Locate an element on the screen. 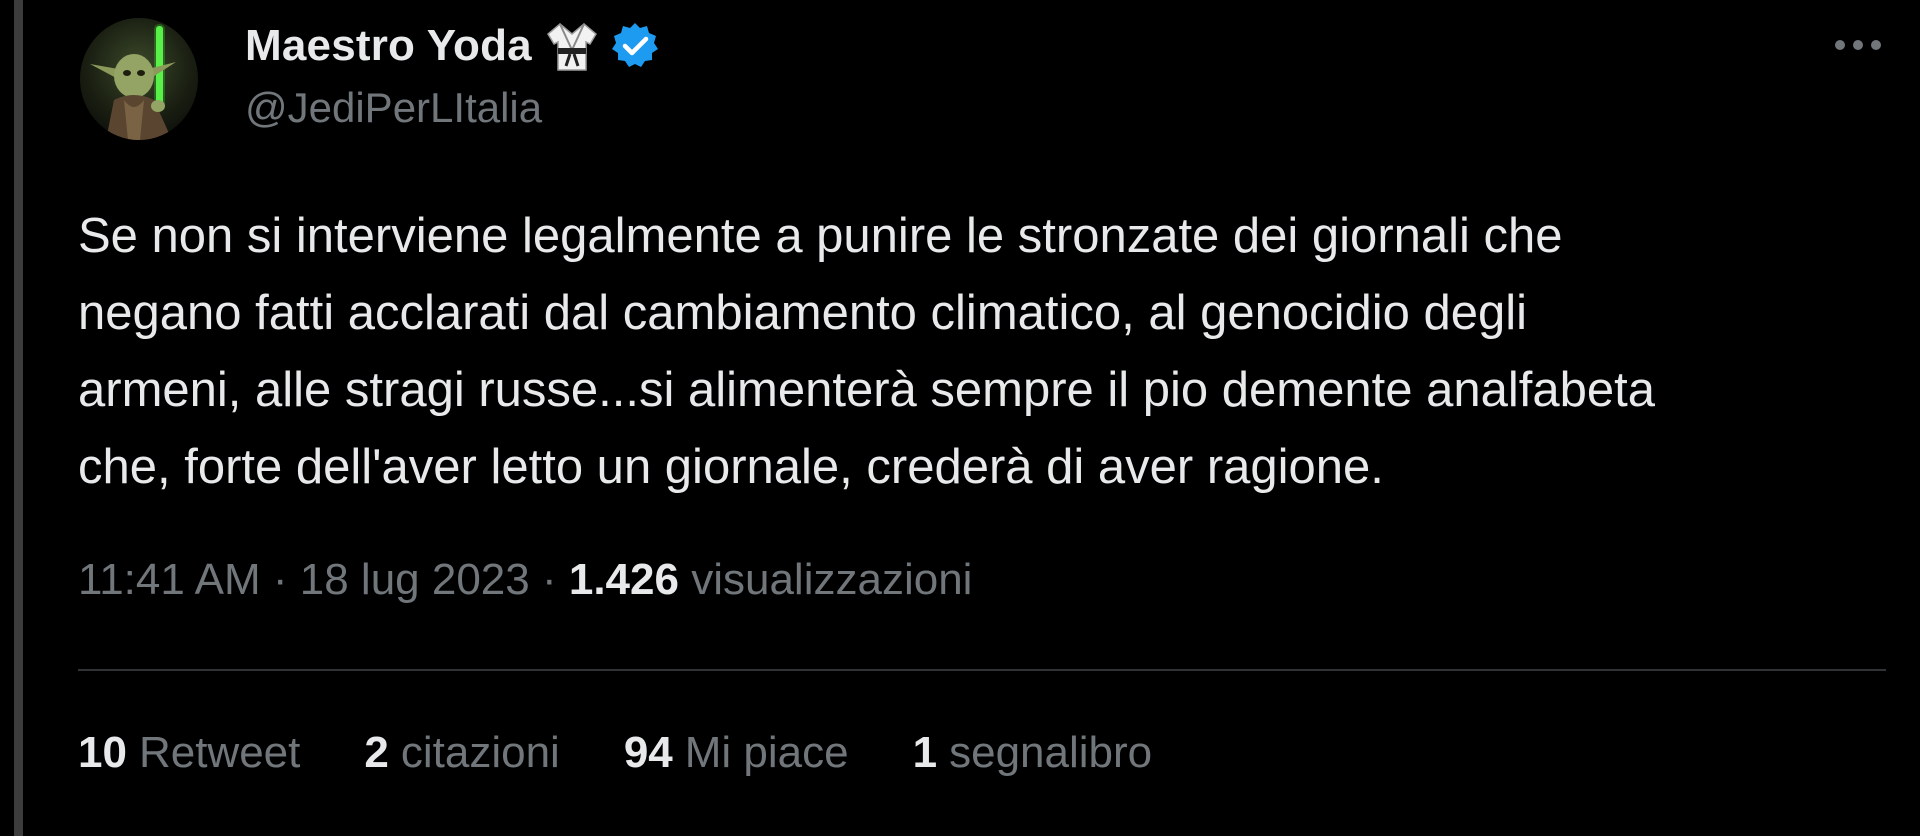  views-label: visualizzazioni is located at coordinates (832, 579).